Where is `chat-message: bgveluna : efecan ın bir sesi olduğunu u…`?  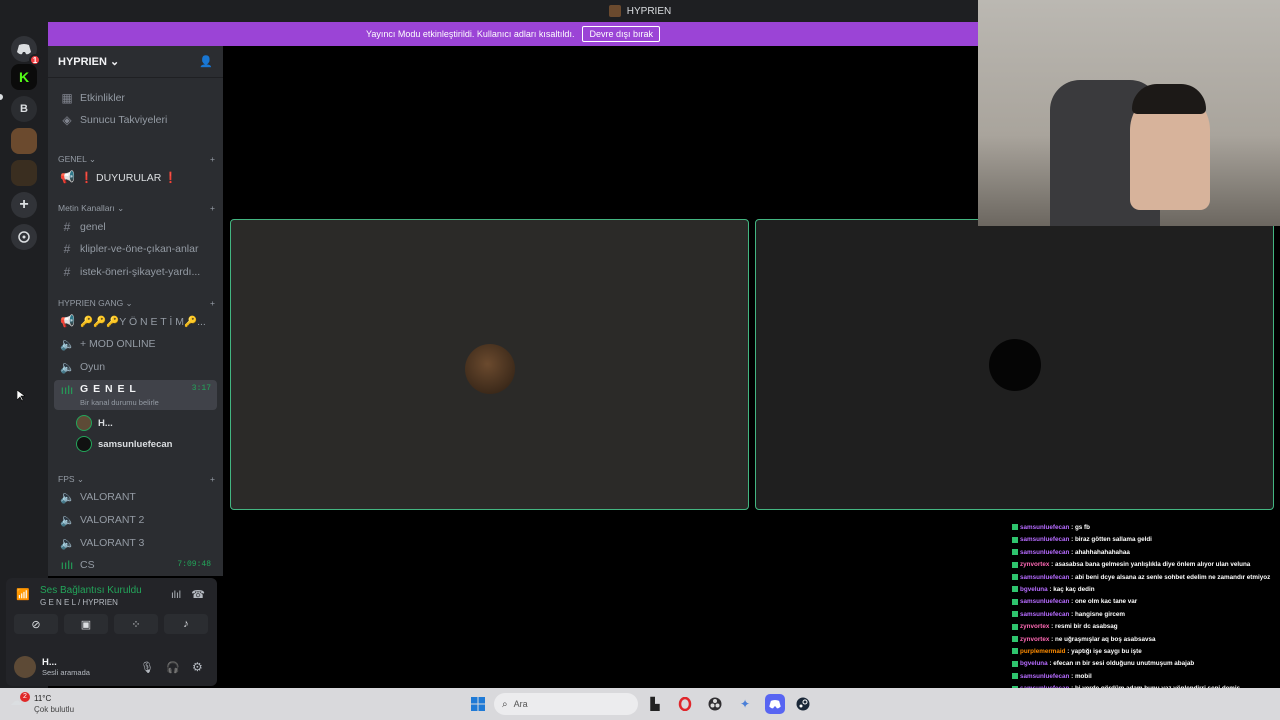 chat-message: bgveluna : efecan ın bir sesi olduğunu u… is located at coordinates (1146, 664).